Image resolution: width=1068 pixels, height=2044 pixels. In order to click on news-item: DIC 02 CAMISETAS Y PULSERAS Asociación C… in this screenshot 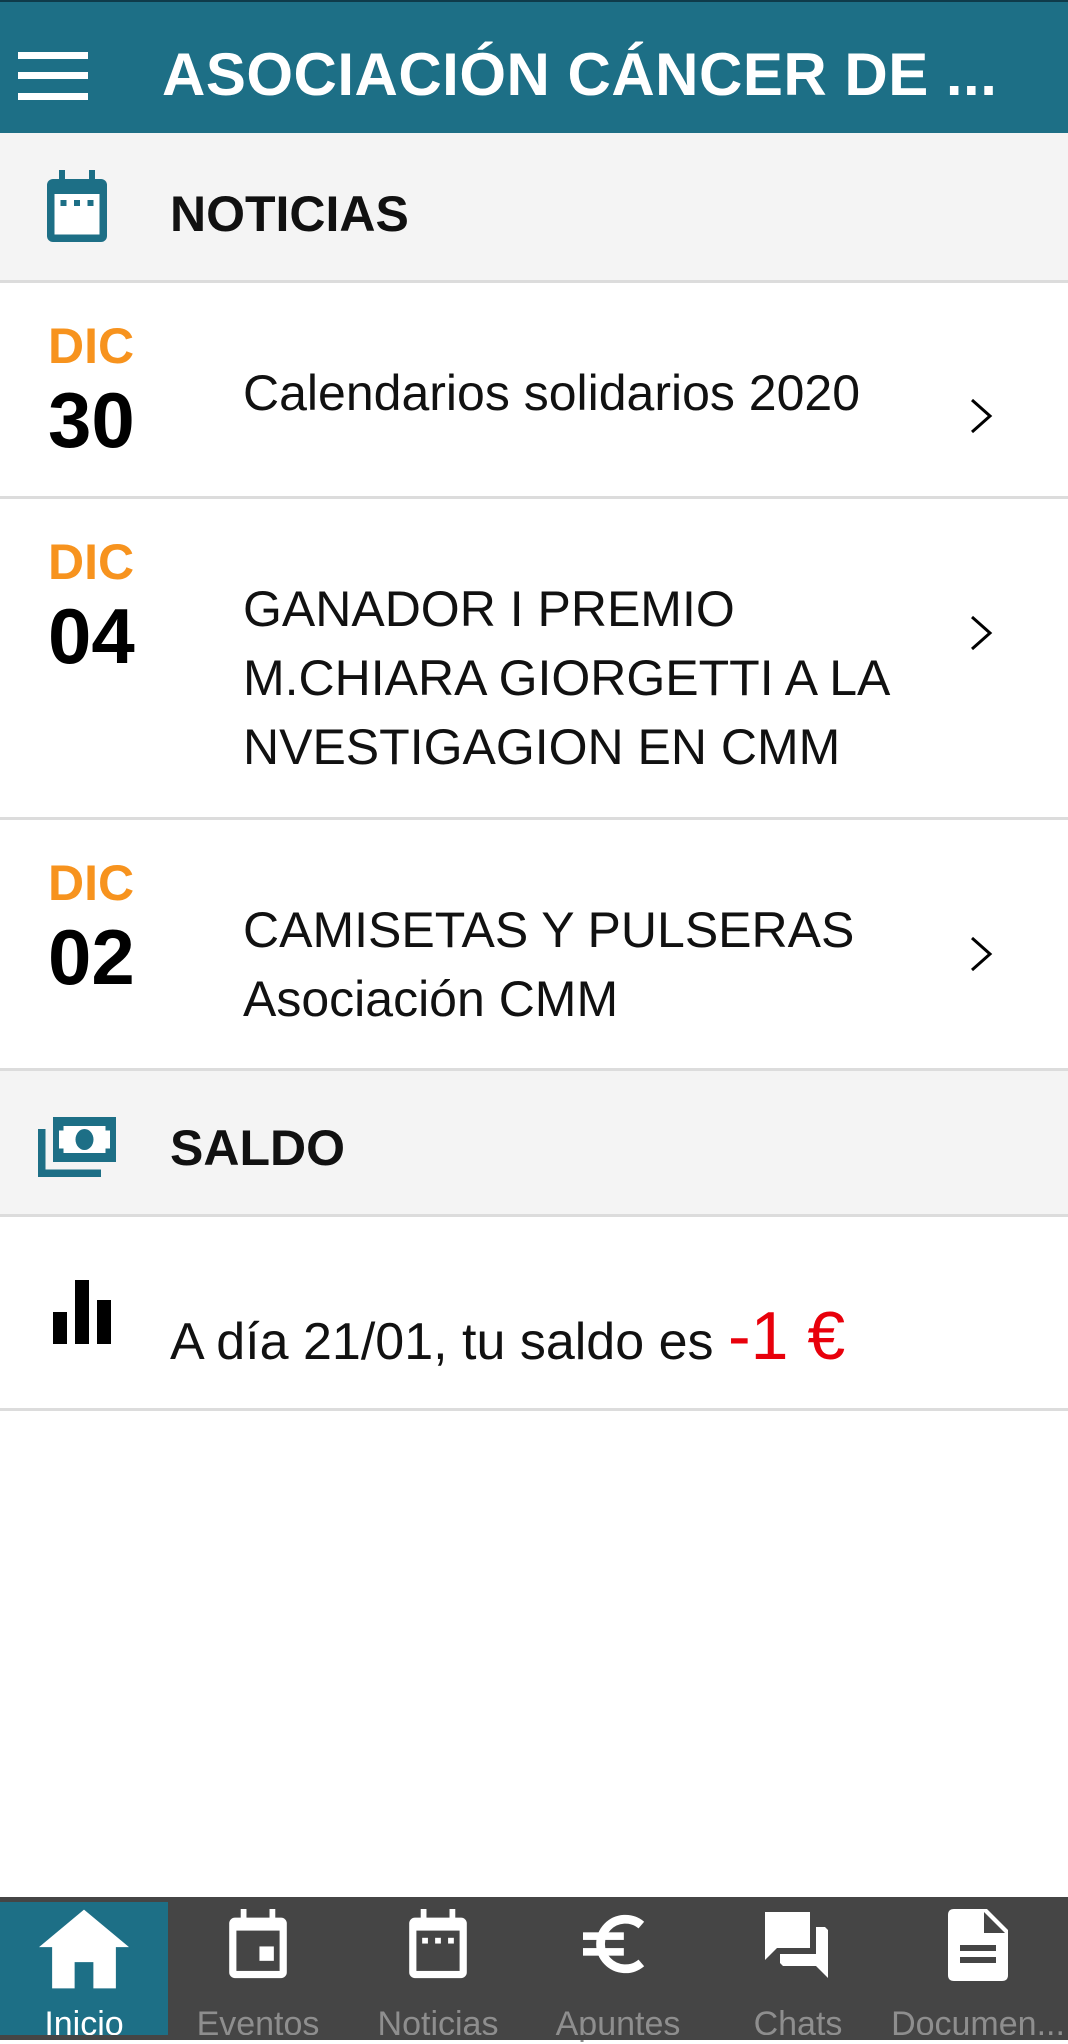, I will do `click(534, 945)`.